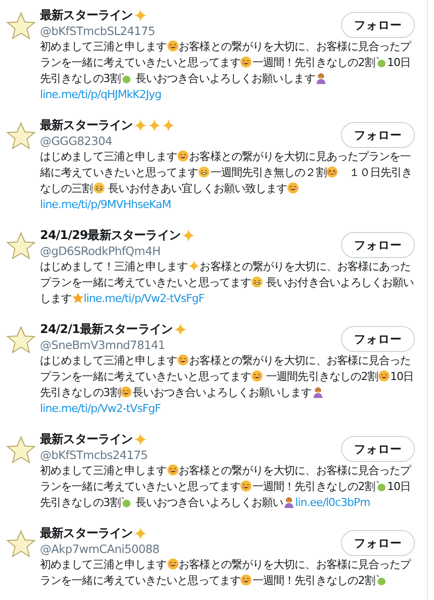 The height and width of the screenshot is (600, 434). Describe the element at coordinates (226, 487) in the screenshot. I see `profile-bio: 初めまして三浦と申します お客様との繋がりを大切に、お客様に見合ったプランを一緒に考えていきたいと思ってます 一週間！先引きなしの2割 10日先引きなしの3割 長いおつき合いよろしくお願い lin.ee/l0c3bPm` at that location.